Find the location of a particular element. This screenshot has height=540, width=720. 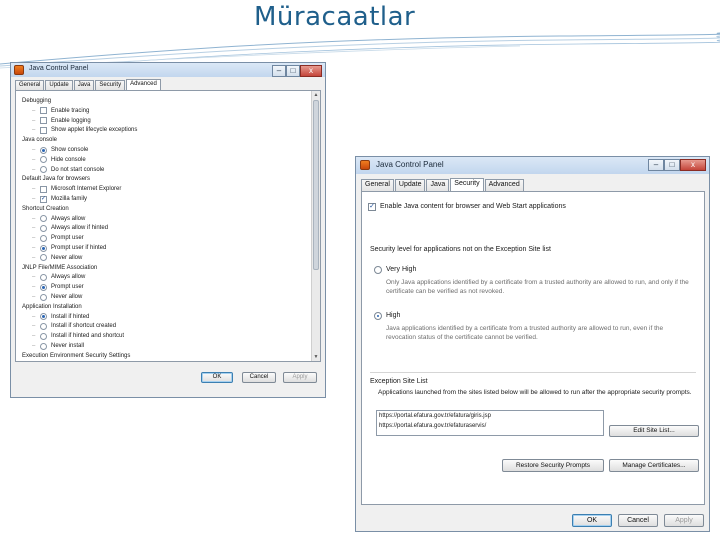

exception-site-list-heading: Exception Site List is located at coordinates (399, 381).